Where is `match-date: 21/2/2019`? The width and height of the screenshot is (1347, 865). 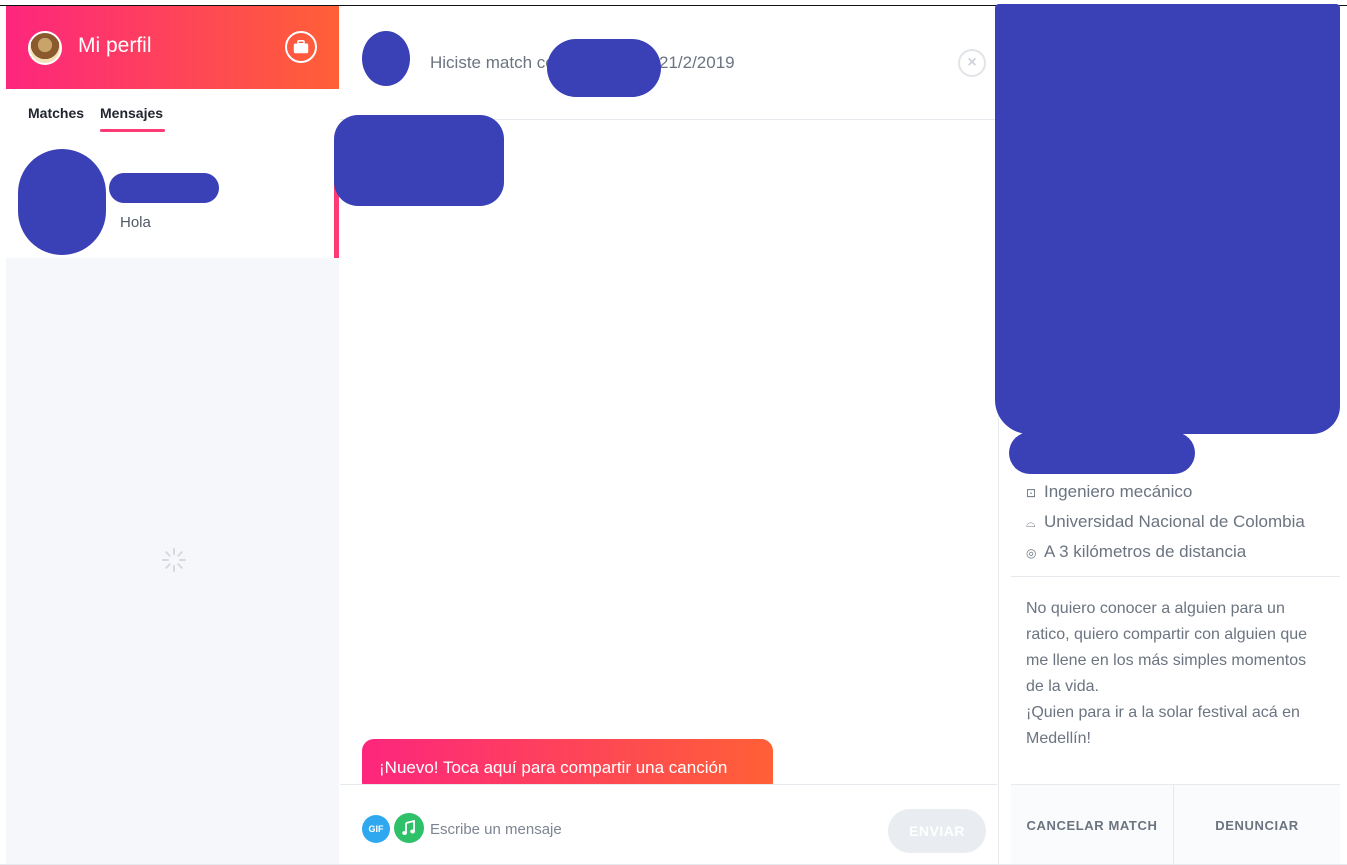
match-date: 21/2/2019 is located at coordinates (697, 62).